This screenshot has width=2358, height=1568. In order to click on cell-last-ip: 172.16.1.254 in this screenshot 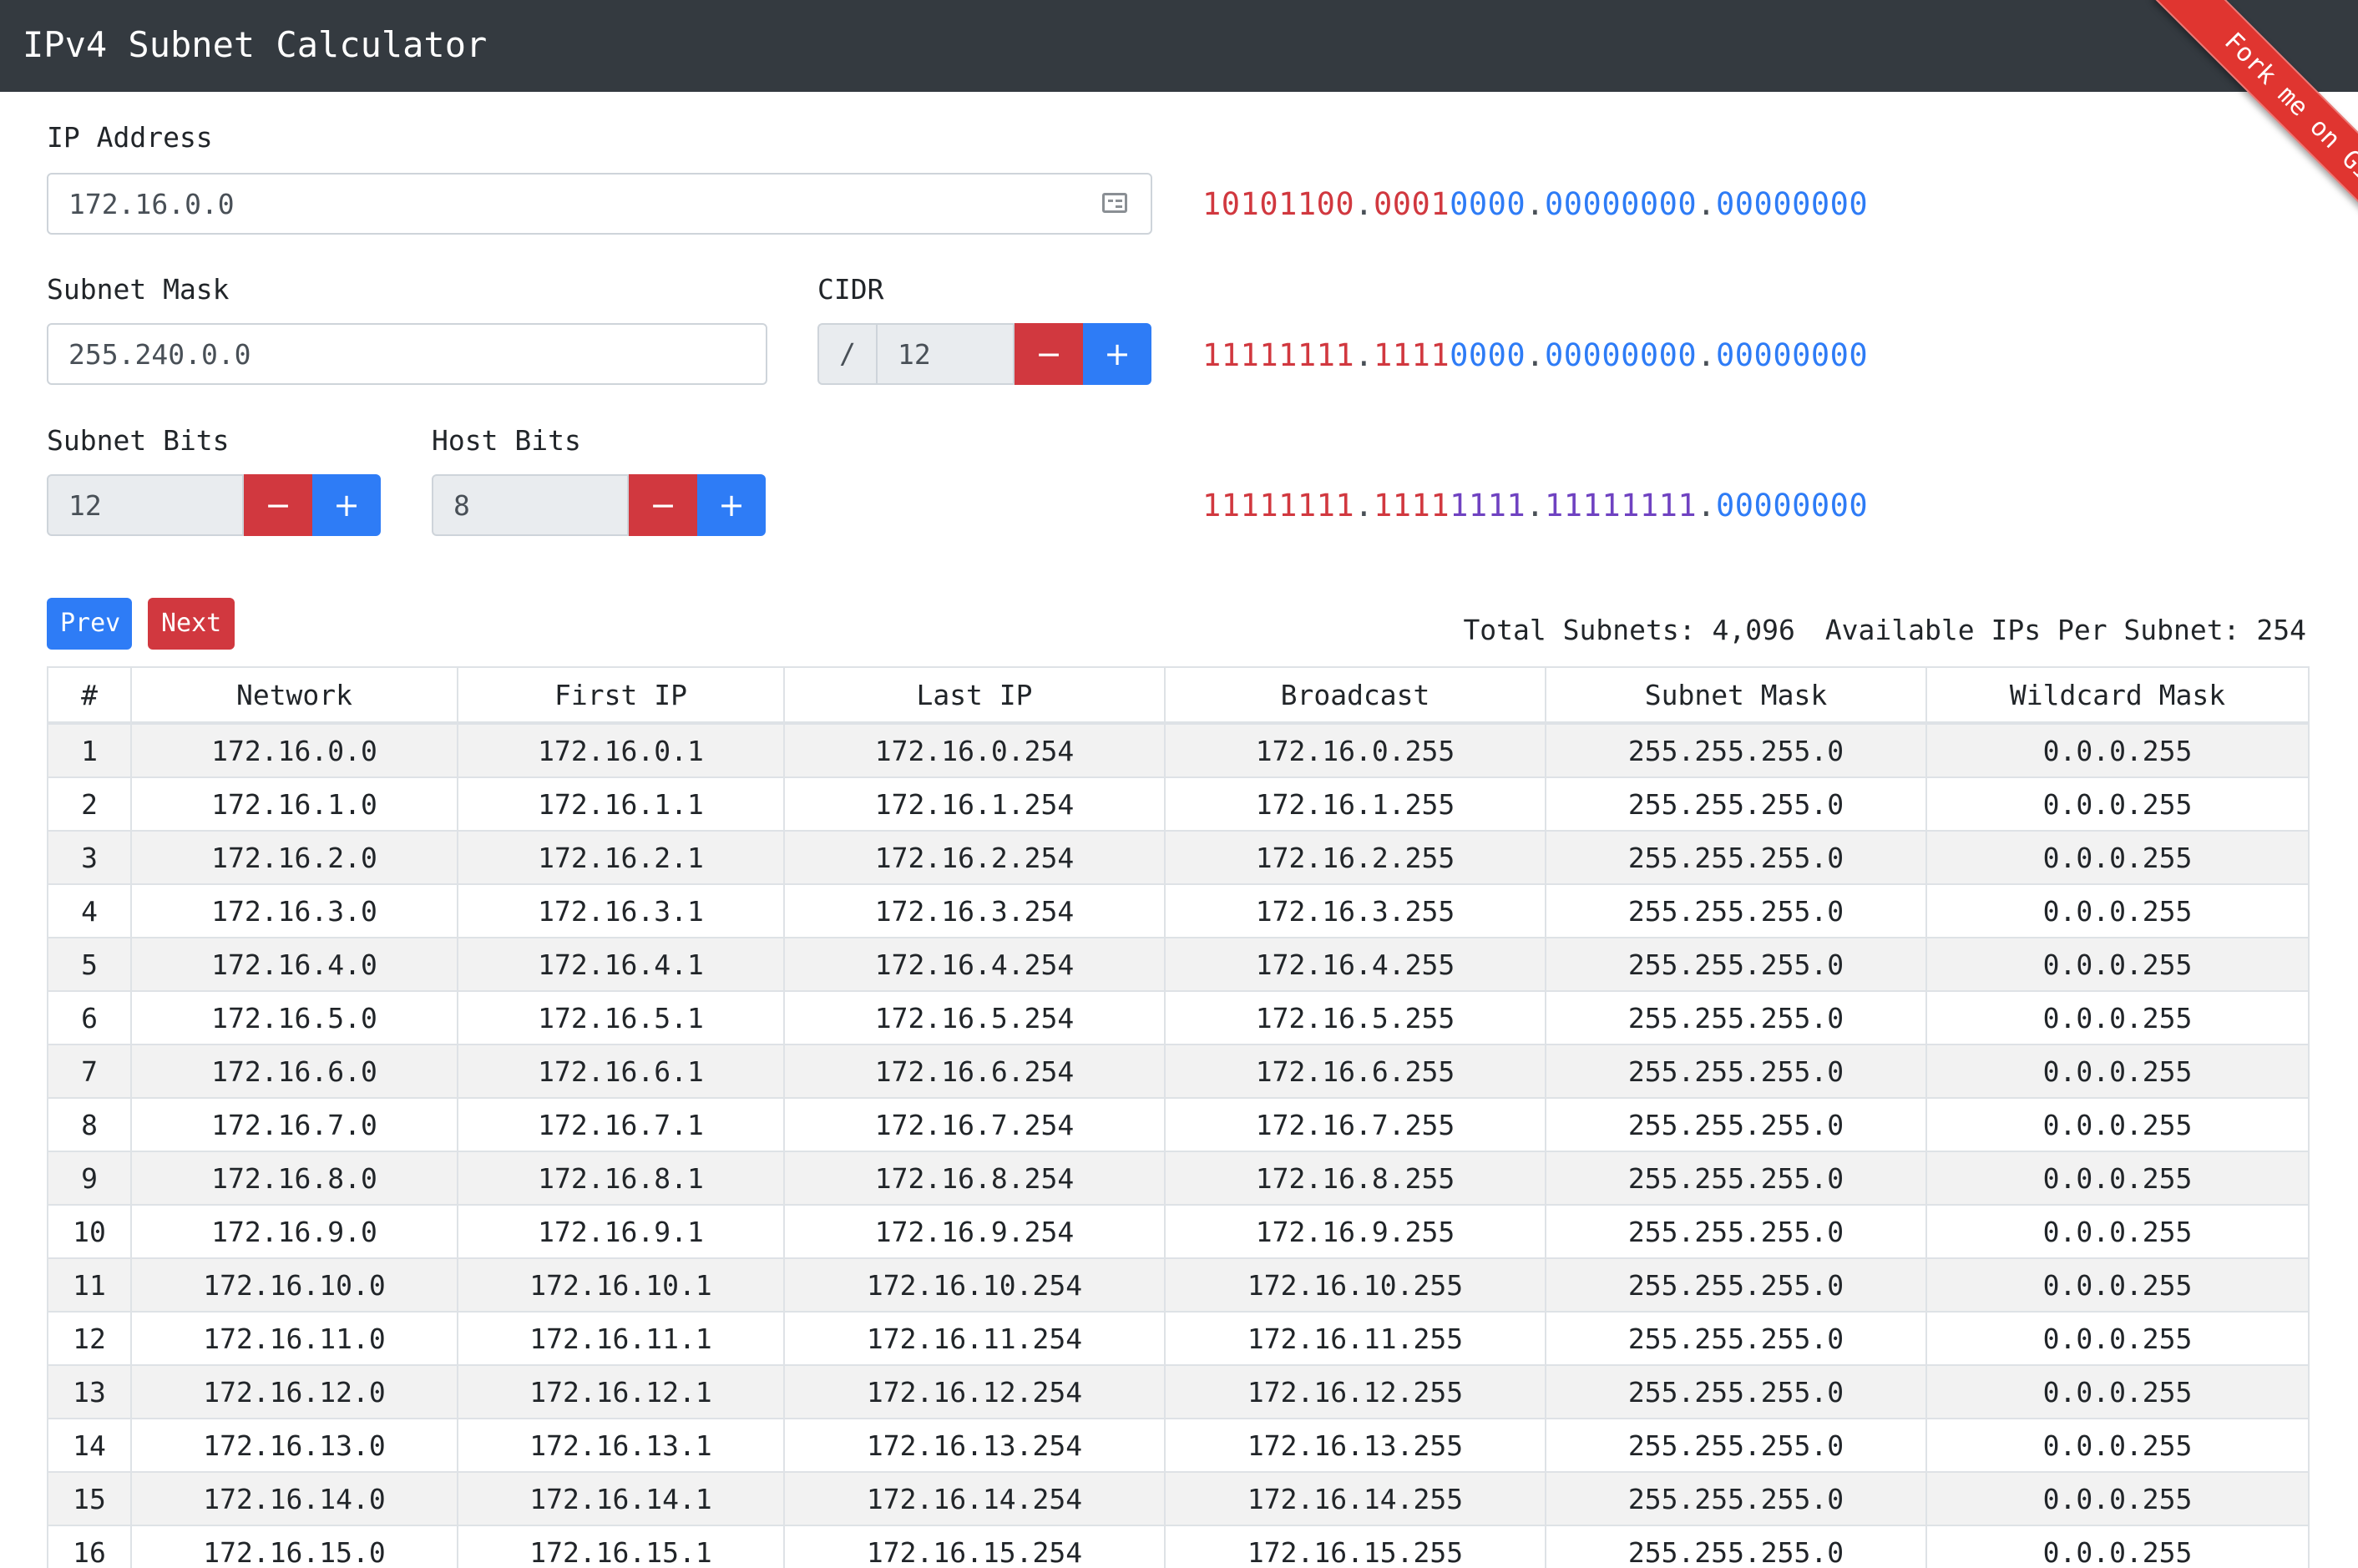, I will do `click(974, 804)`.